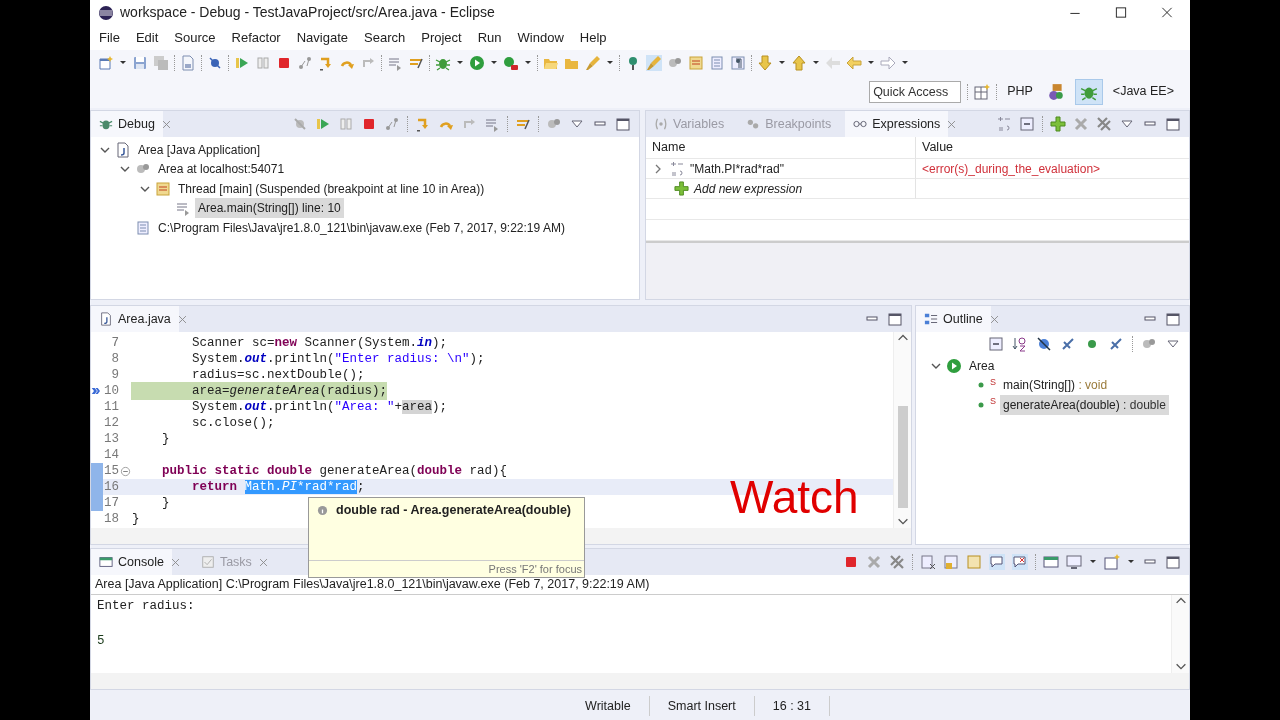  I want to click on tree-item: Area [Java Application], so click(199, 149).